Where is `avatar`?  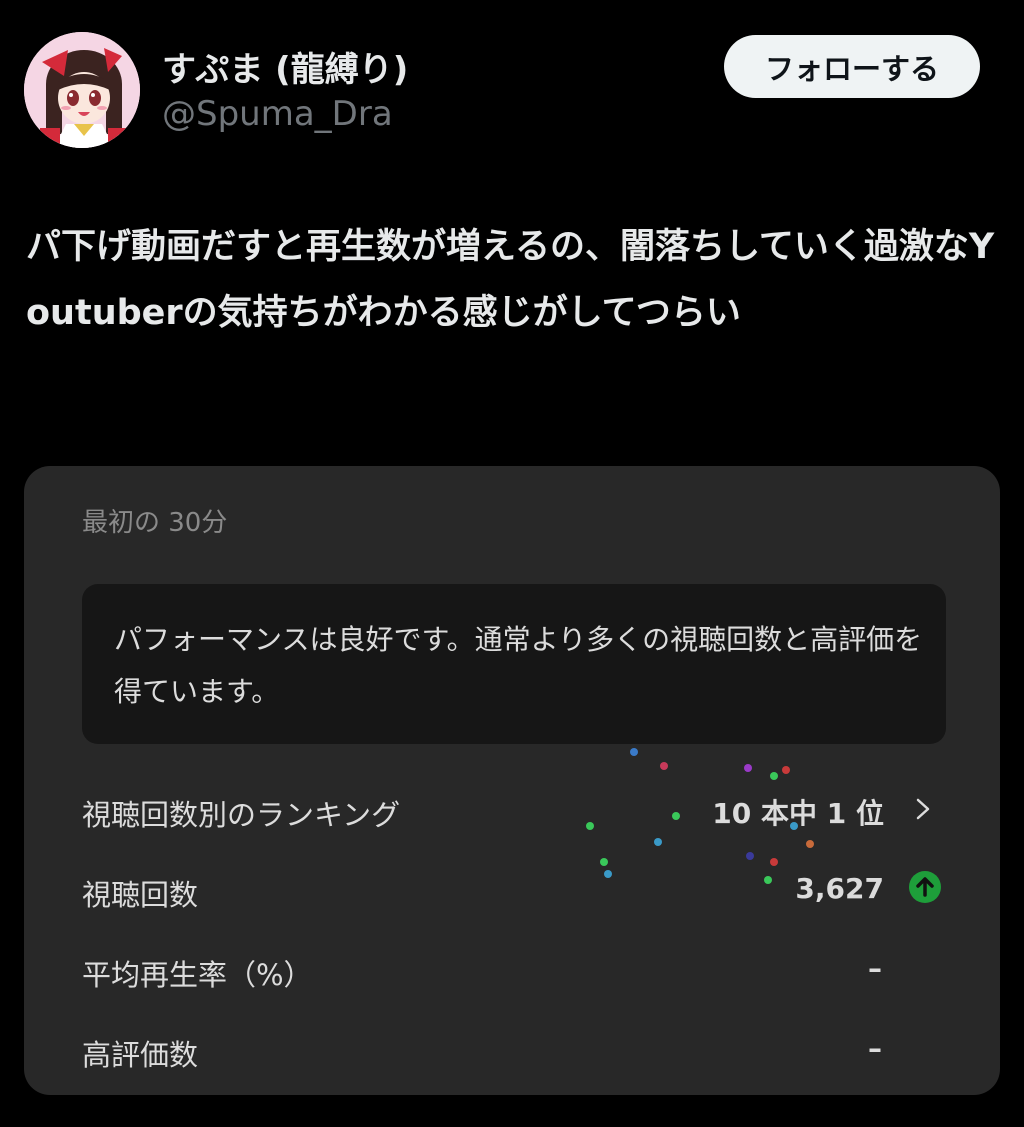
avatar is located at coordinates (82, 90).